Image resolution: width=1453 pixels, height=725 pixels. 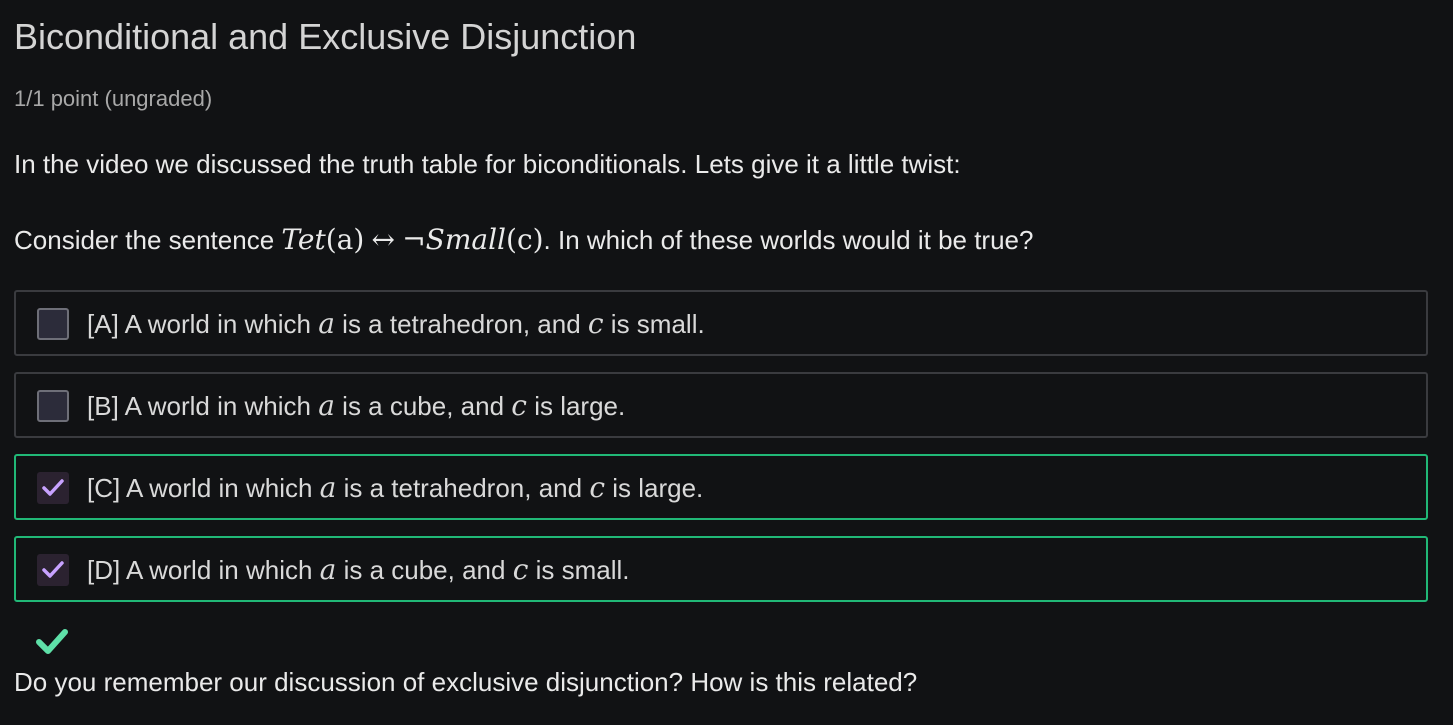 What do you see at coordinates (53, 406) in the screenshot?
I see `choice-b-checkbox` at bounding box center [53, 406].